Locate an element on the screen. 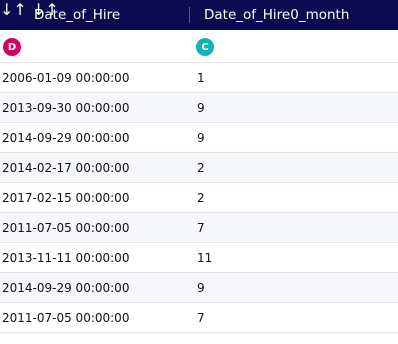  table-row: 2013-11-11 00:00:00 11 is located at coordinates (199, 258).